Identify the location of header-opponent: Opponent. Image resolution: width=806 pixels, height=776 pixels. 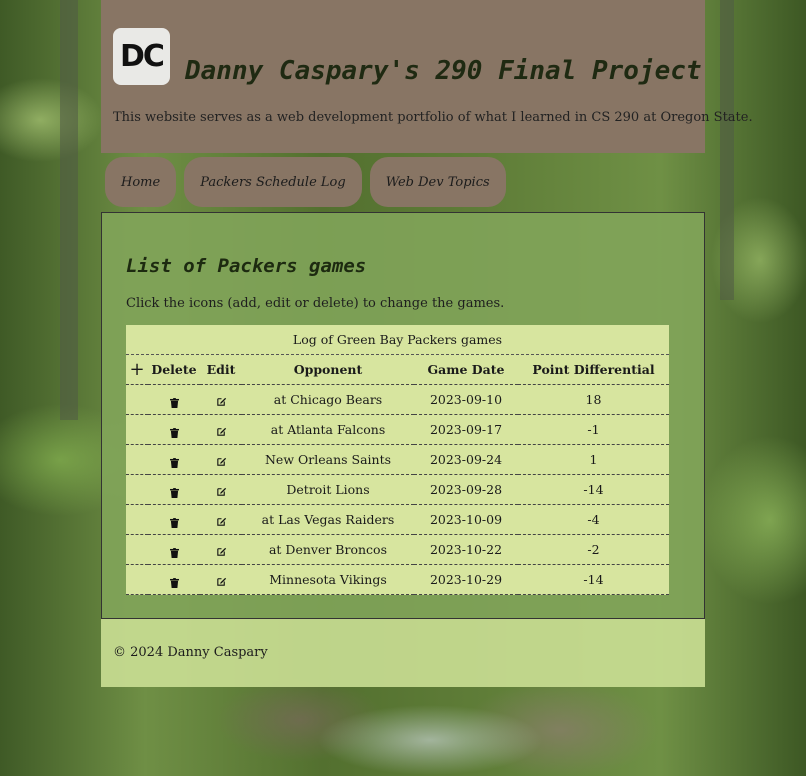
(328, 370).